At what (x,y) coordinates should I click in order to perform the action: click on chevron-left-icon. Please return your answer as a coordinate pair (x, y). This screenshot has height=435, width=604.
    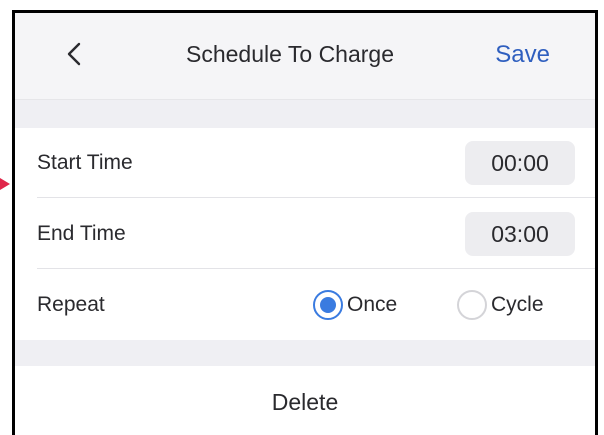
    Looking at the image, I should click on (74, 56).